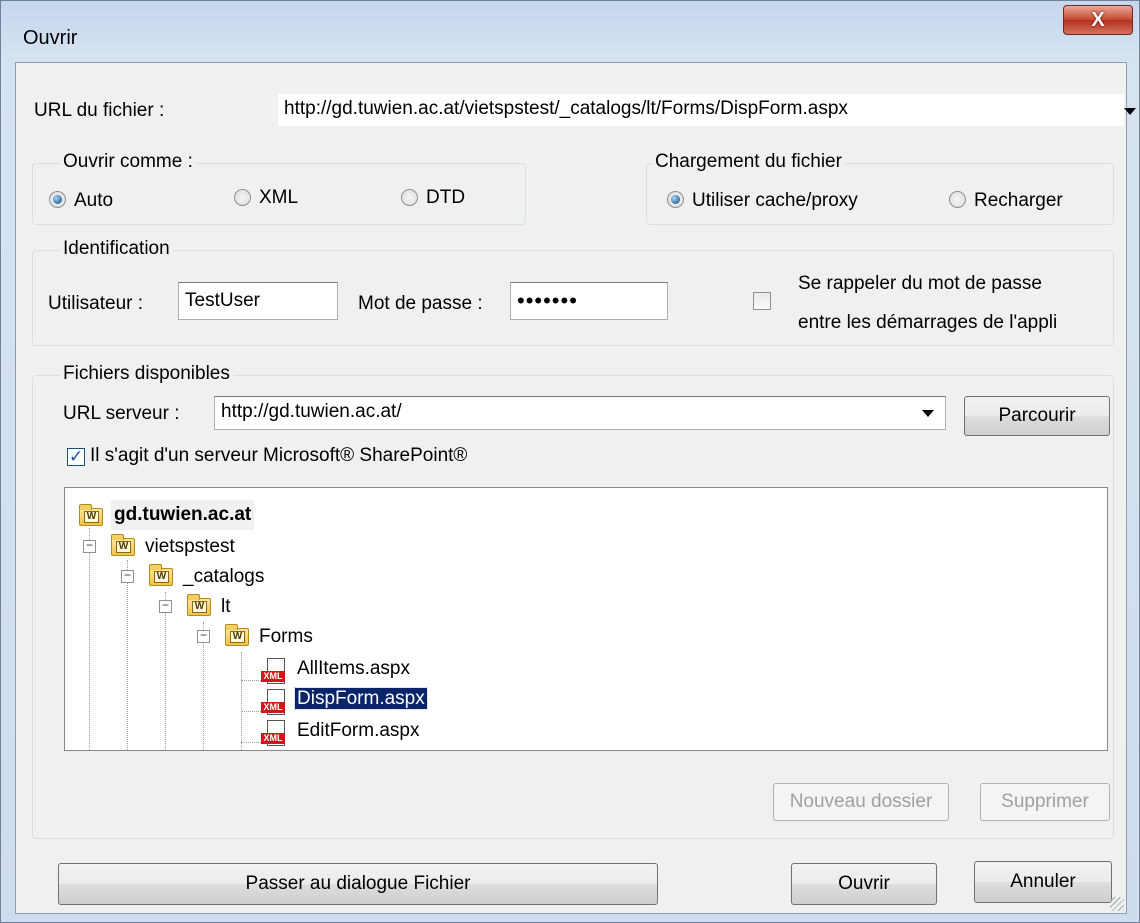 The width and height of the screenshot is (1140, 923). I want to click on server-url-dropdown-arrow-icon, so click(928, 413).